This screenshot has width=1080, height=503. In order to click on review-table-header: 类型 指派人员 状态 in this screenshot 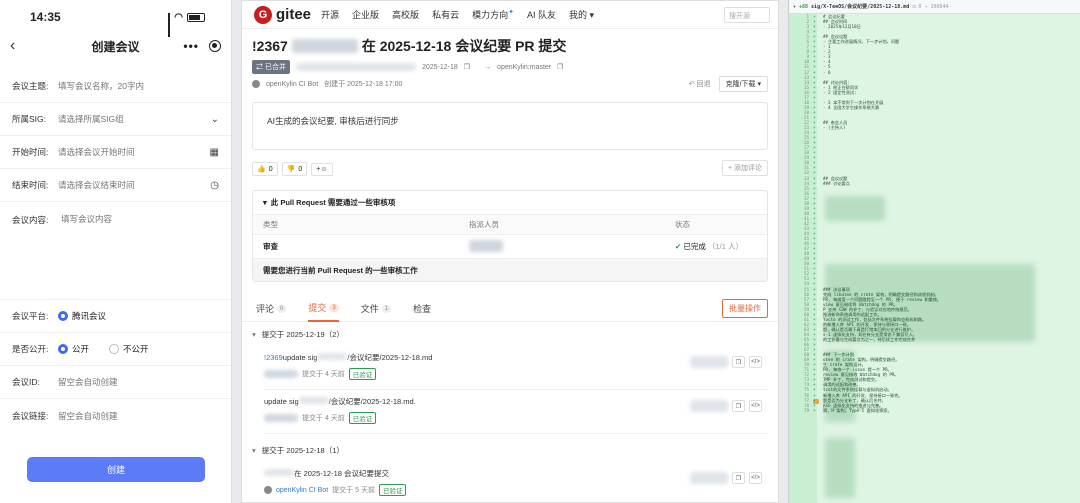, I will do `click(510, 225)`.